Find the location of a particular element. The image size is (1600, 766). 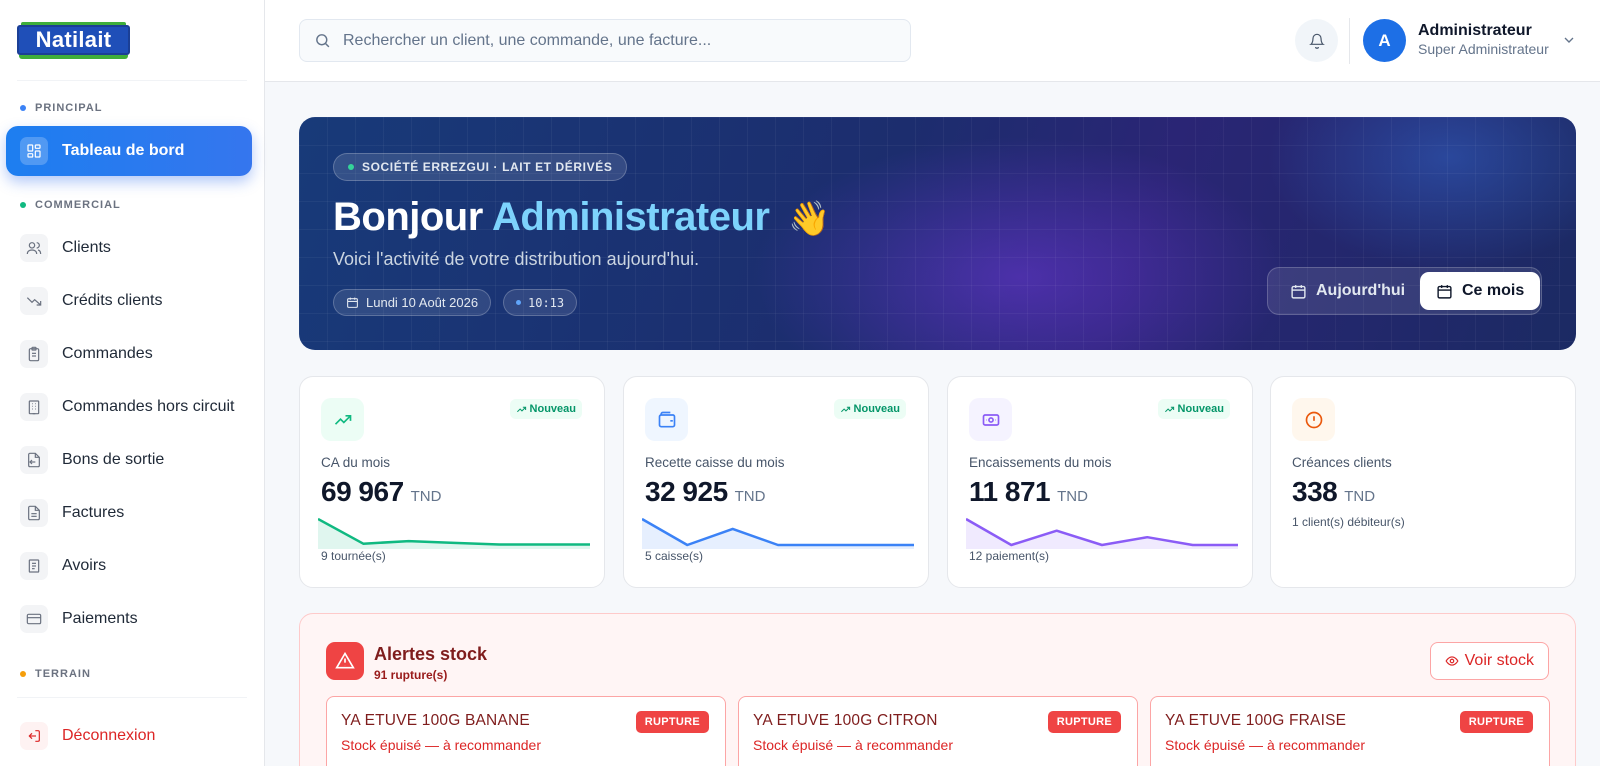

notifications-button is located at coordinates (1316, 40).